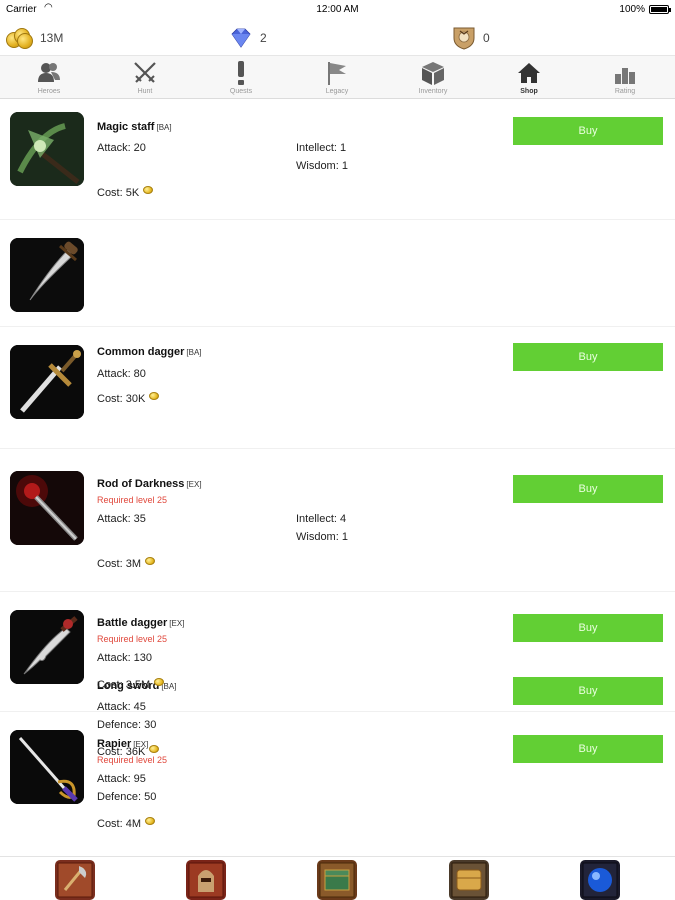  I want to click on item-cost: Cost: 5K, so click(118, 193).